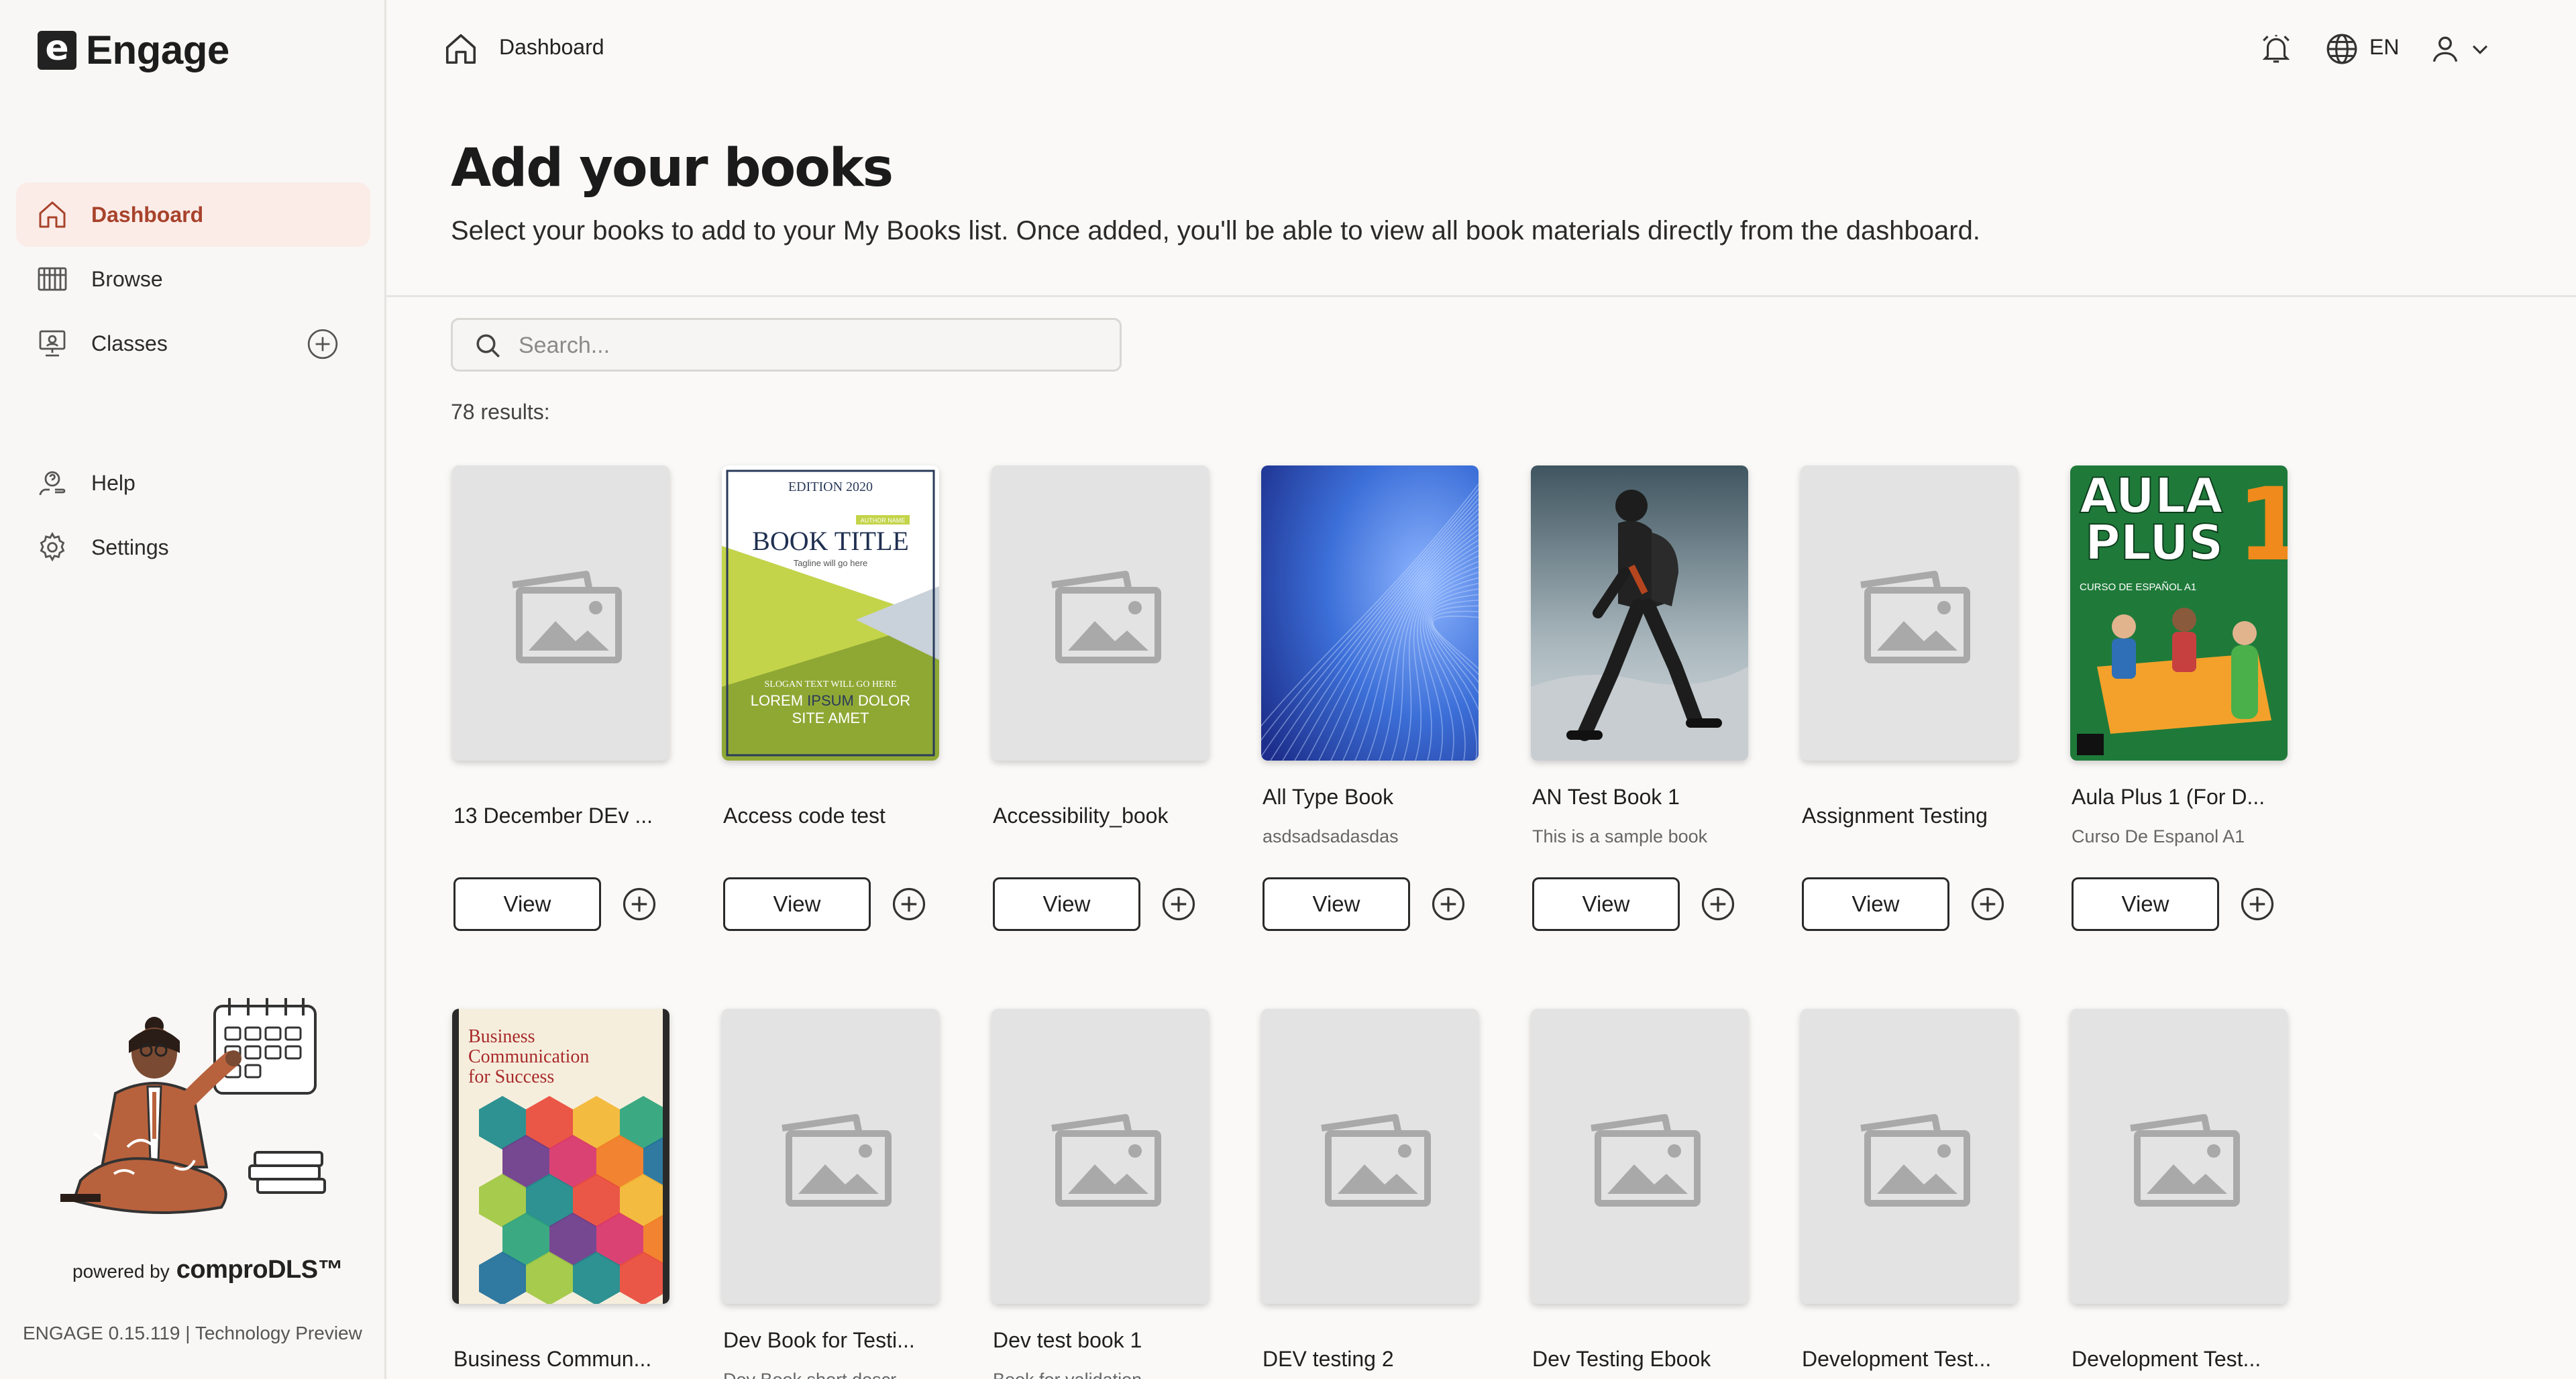 The height and width of the screenshot is (1379, 2576). Describe the element at coordinates (2480, 49) in the screenshot. I see `chevron-down-icon` at that location.